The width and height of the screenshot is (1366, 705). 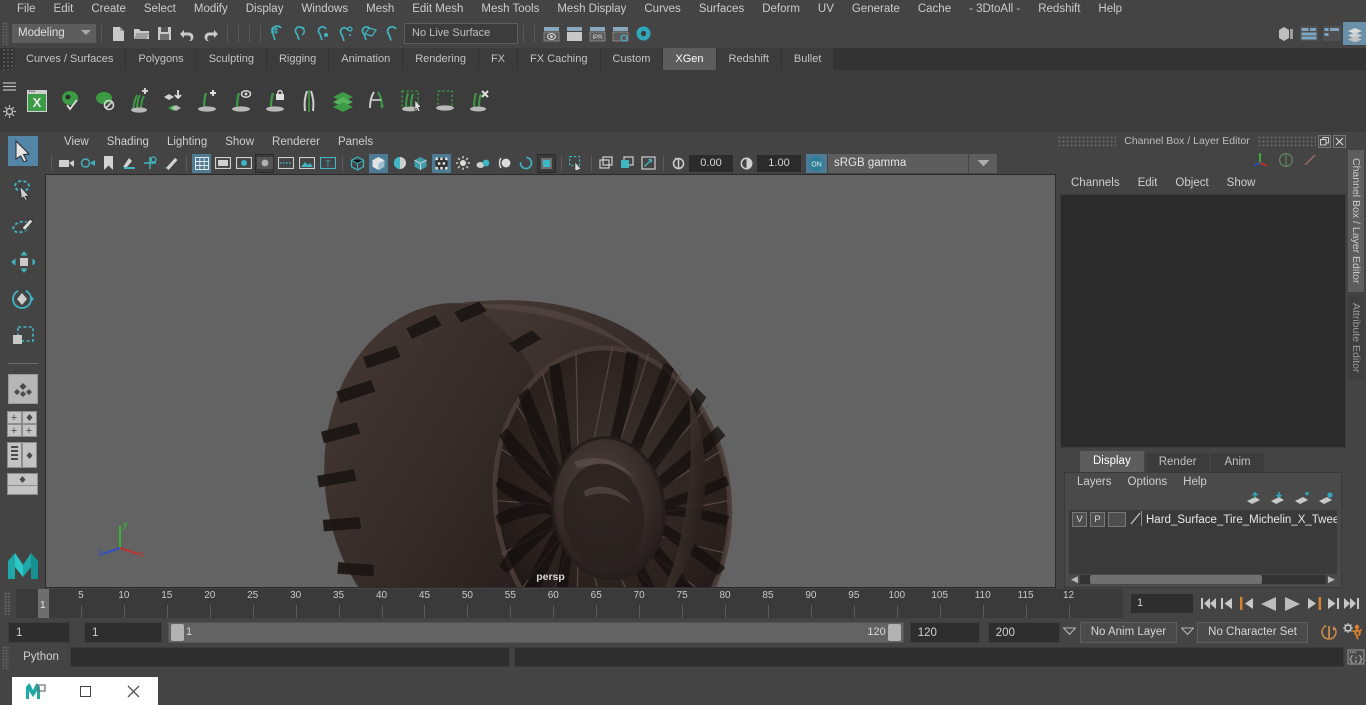 I want to click on show-hide-modeling-toolkit-icon, so click(x=1285, y=33).